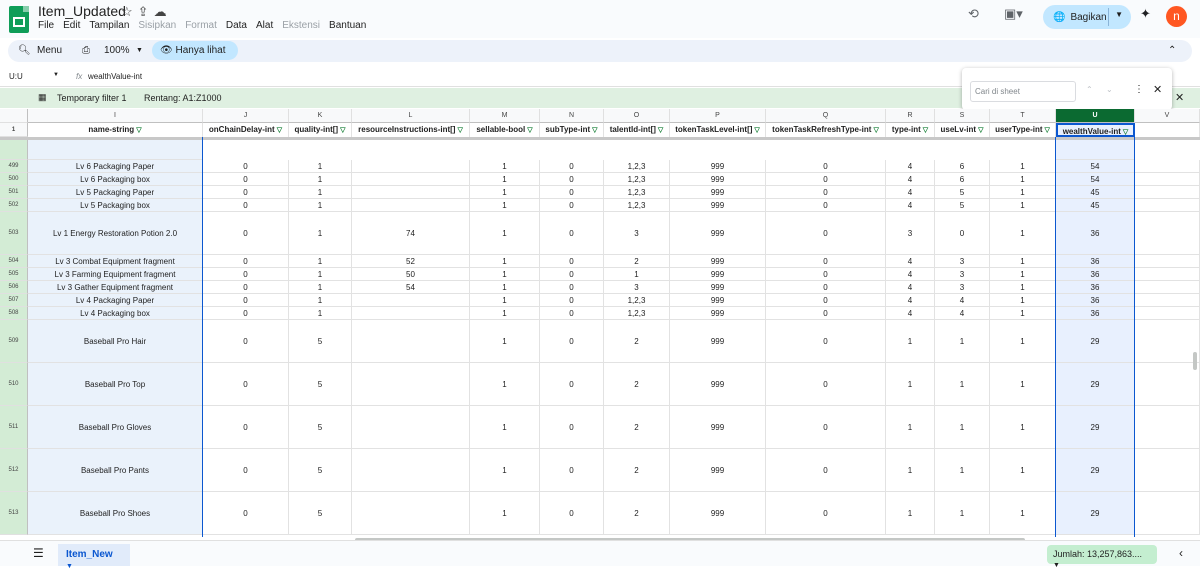 The width and height of the screenshot is (1200, 571). What do you see at coordinates (117, 50) in the screenshot?
I see `zoom-select: 100%` at bounding box center [117, 50].